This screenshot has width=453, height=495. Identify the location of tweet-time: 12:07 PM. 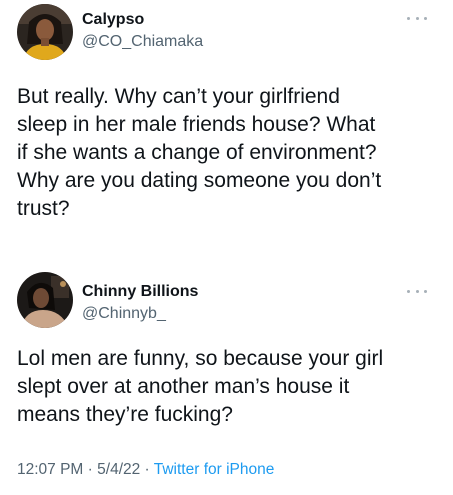
(50, 469).